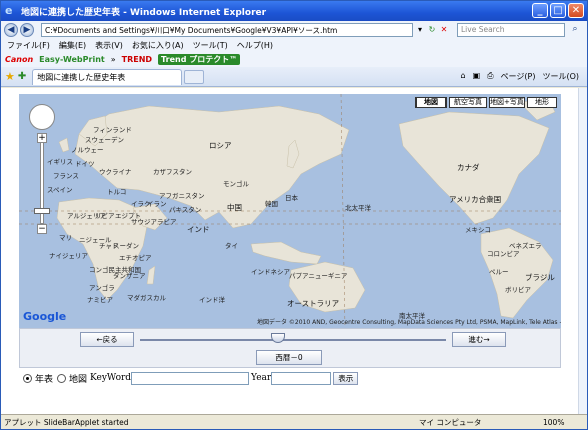 Image resolution: width=588 pixels, height=430 pixels. What do you see at coordinates (65, 238) in the screenshot?
I see `map-label: マリ` at bounding box center [65, 238].